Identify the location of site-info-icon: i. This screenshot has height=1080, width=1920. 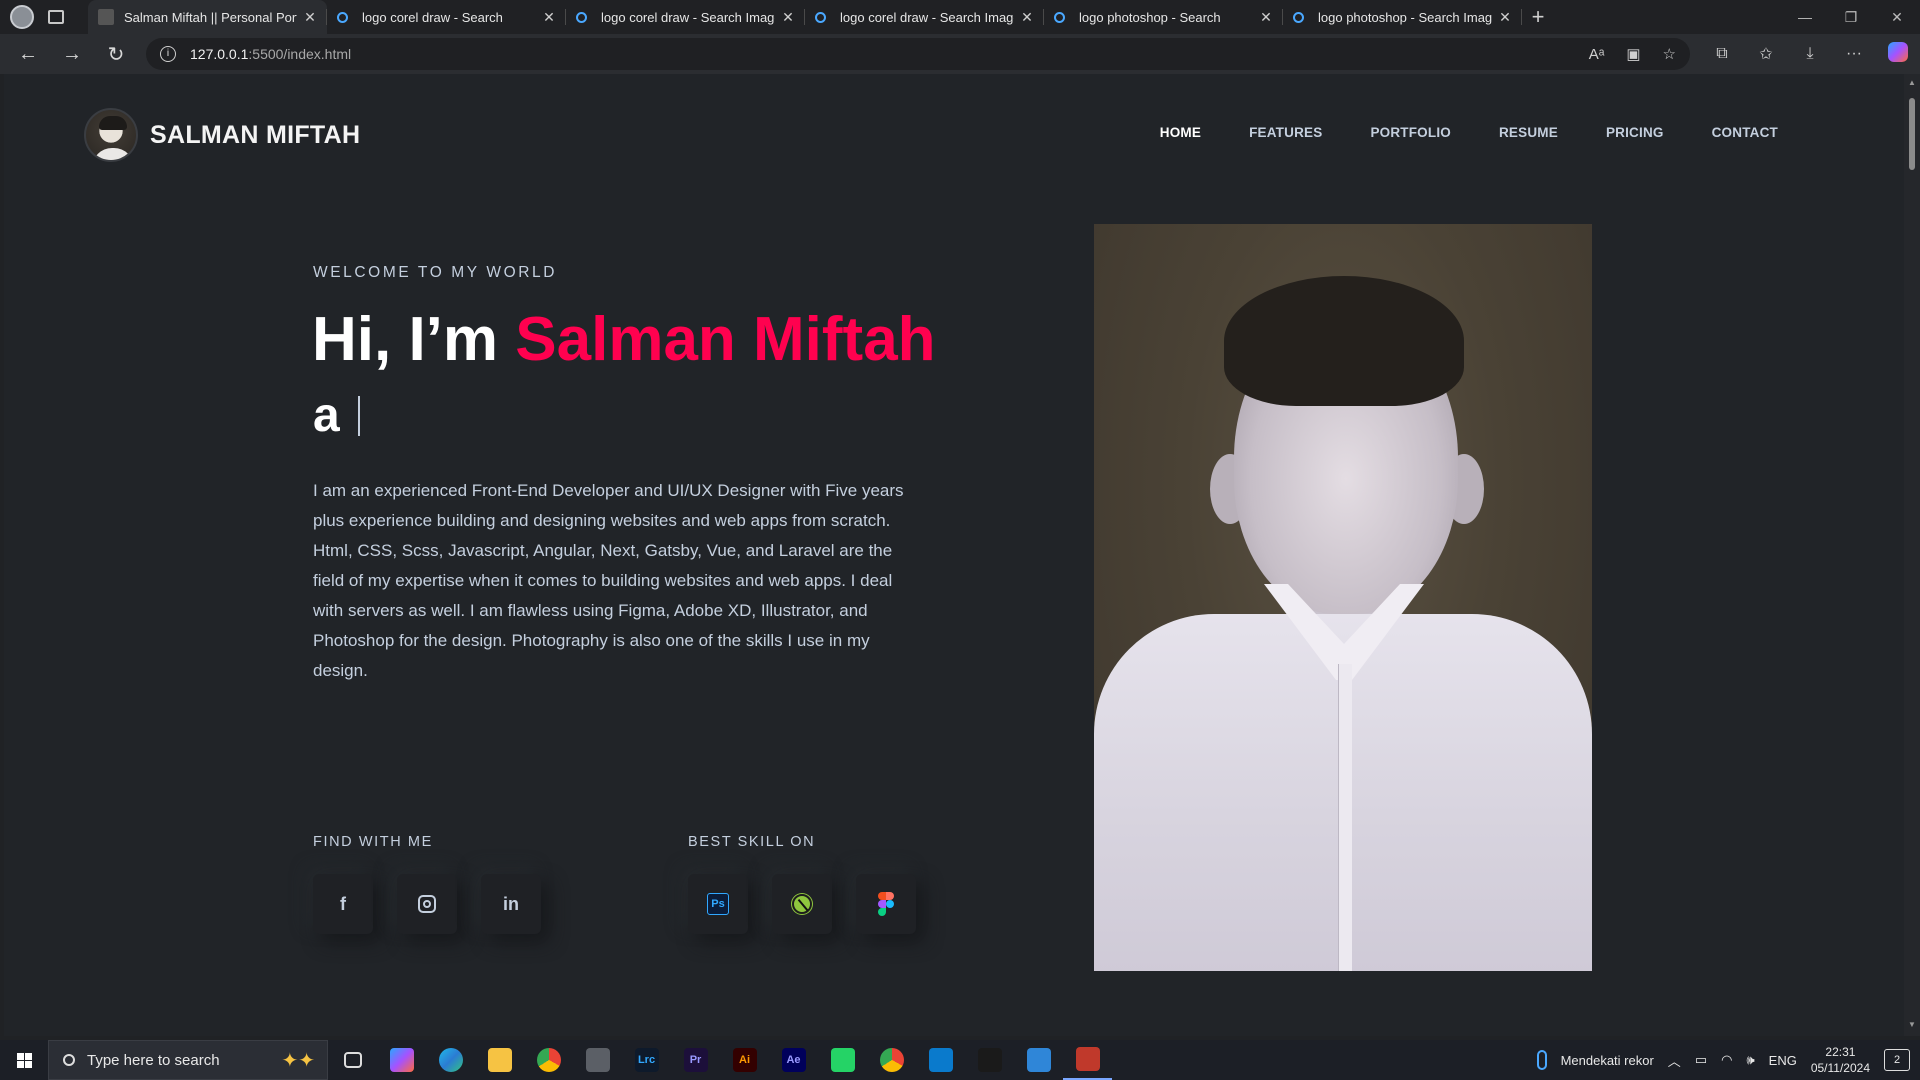
(168, 54).